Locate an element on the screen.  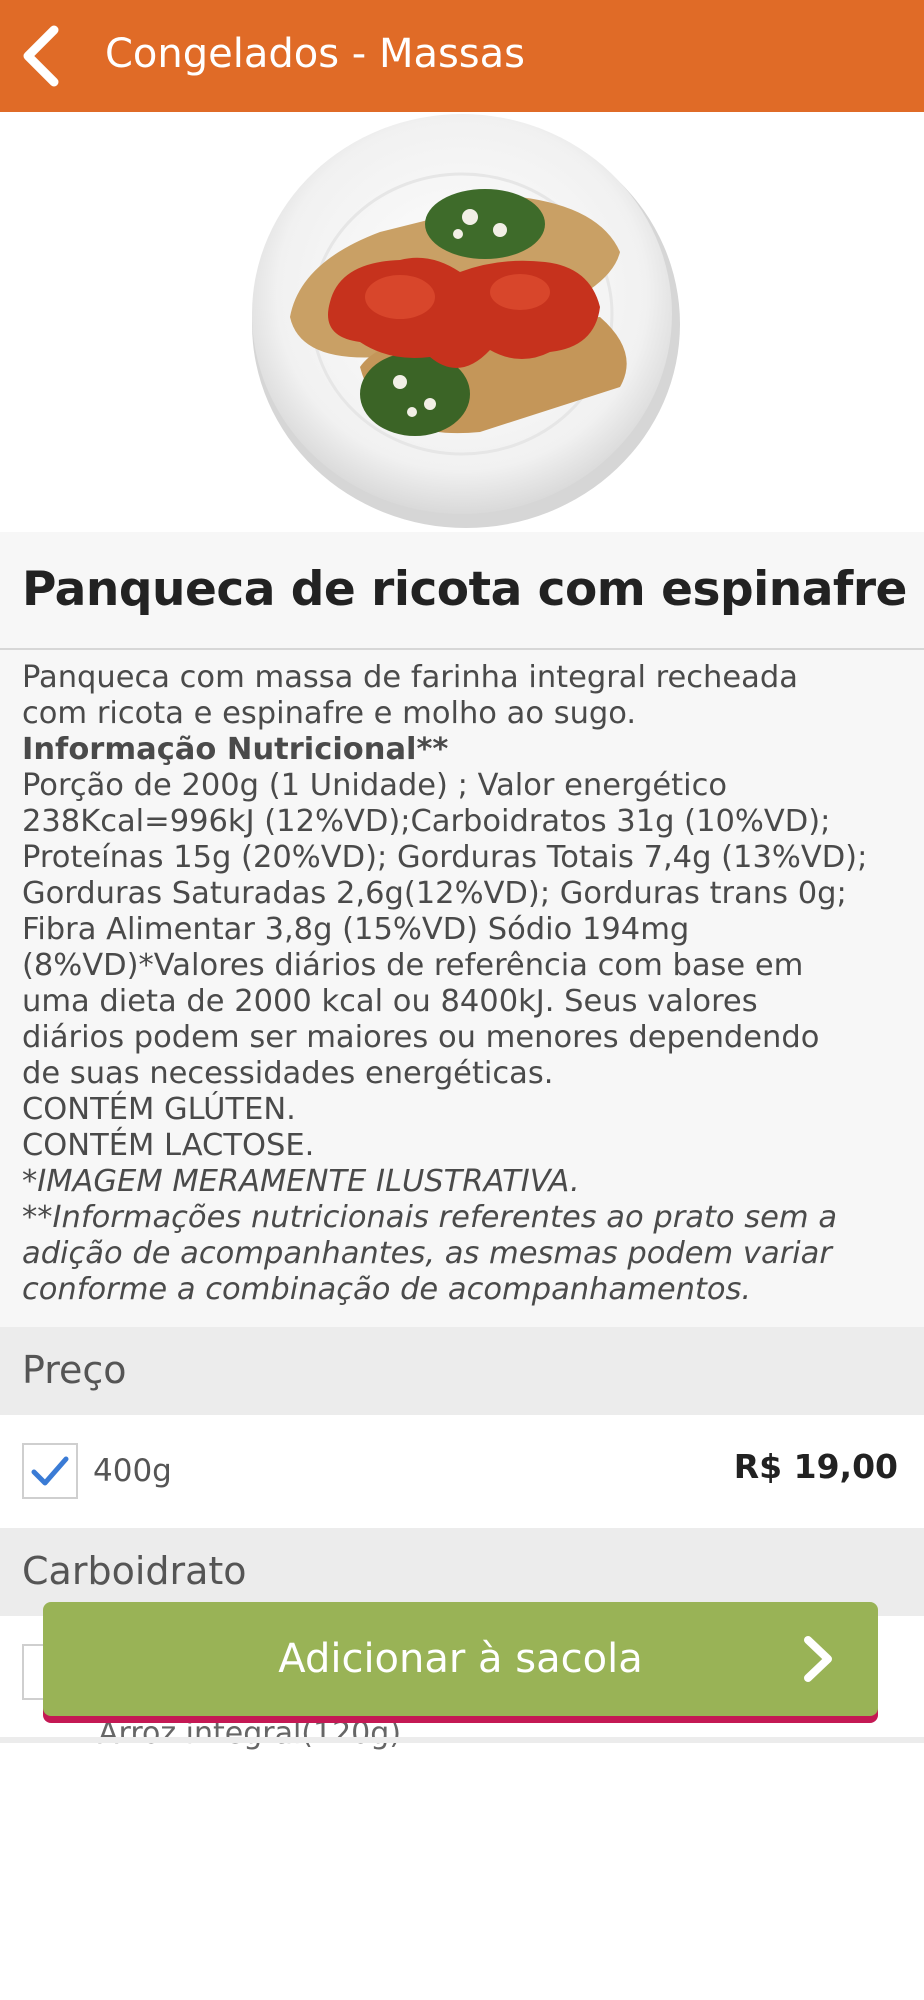
chevron-left-icon is located at coordinates (41, 56).